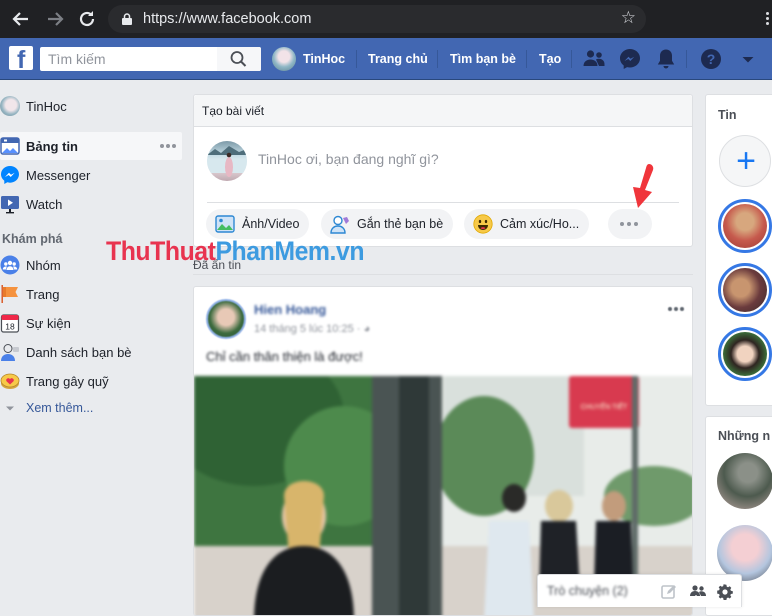 The height and width of the screenshot is (616, 772). I want to click on sidebar-item-label: Messenger, so click(58, 175).